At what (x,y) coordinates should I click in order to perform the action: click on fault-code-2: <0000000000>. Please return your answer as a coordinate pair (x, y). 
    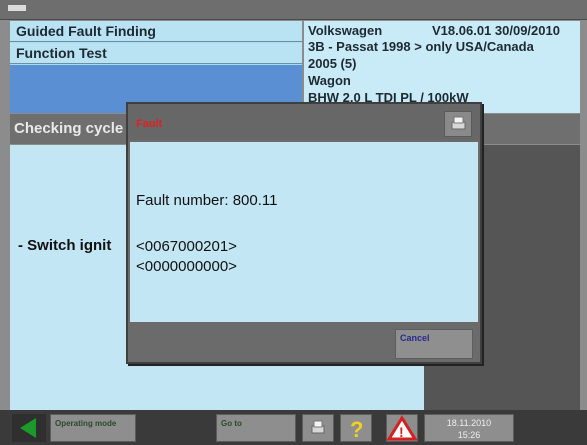
    Looking at the image, I should click on (186, 266).